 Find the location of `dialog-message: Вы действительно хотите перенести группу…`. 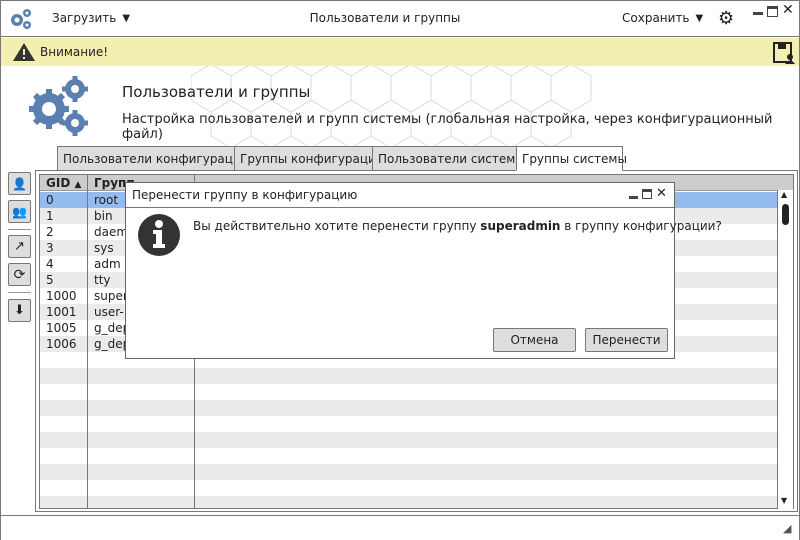

dialog-message: Вы действительно хотите перенести группу… is located at coordinates (457, 226).